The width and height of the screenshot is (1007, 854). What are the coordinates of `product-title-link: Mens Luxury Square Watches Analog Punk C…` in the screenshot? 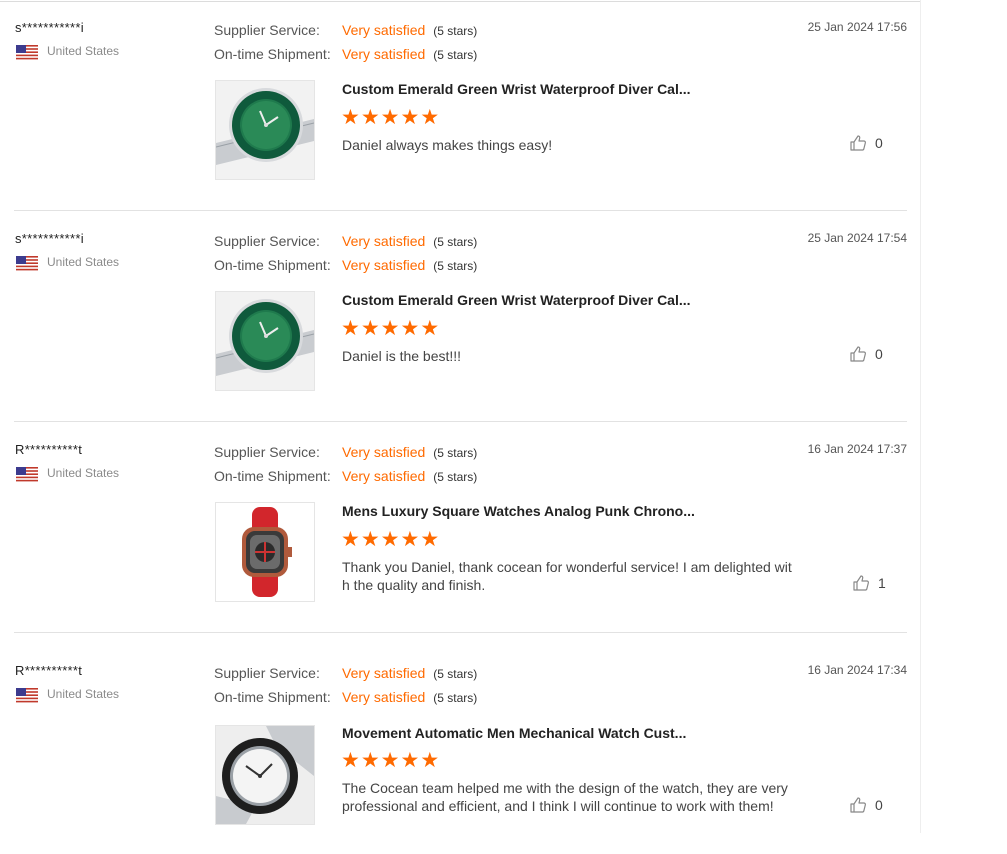 It's located at (518, 511).